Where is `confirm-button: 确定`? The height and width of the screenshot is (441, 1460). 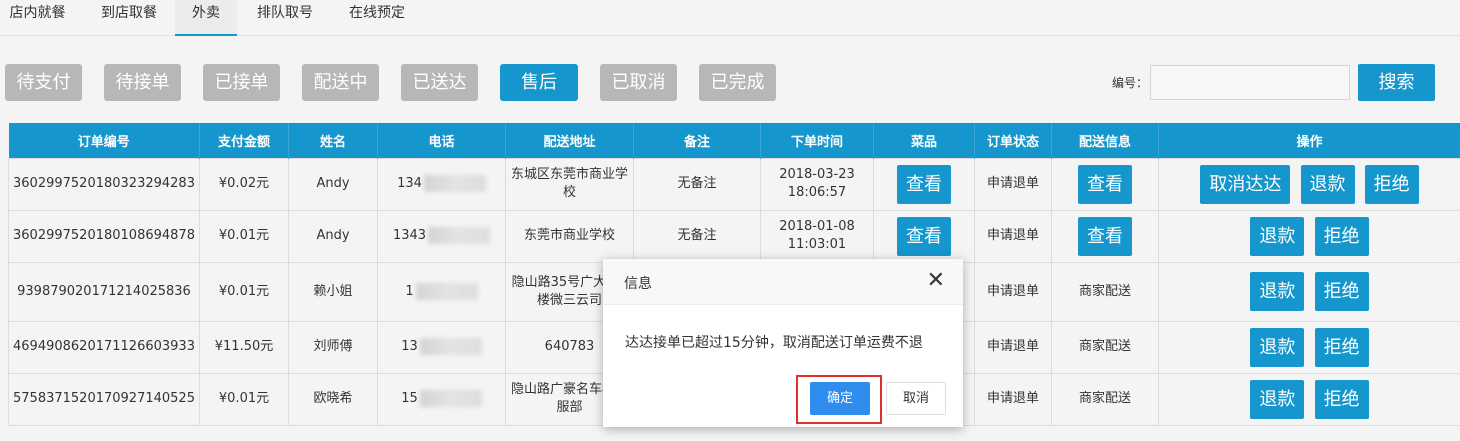 confirm-button: 确定 is located at coordinates (840, 398).